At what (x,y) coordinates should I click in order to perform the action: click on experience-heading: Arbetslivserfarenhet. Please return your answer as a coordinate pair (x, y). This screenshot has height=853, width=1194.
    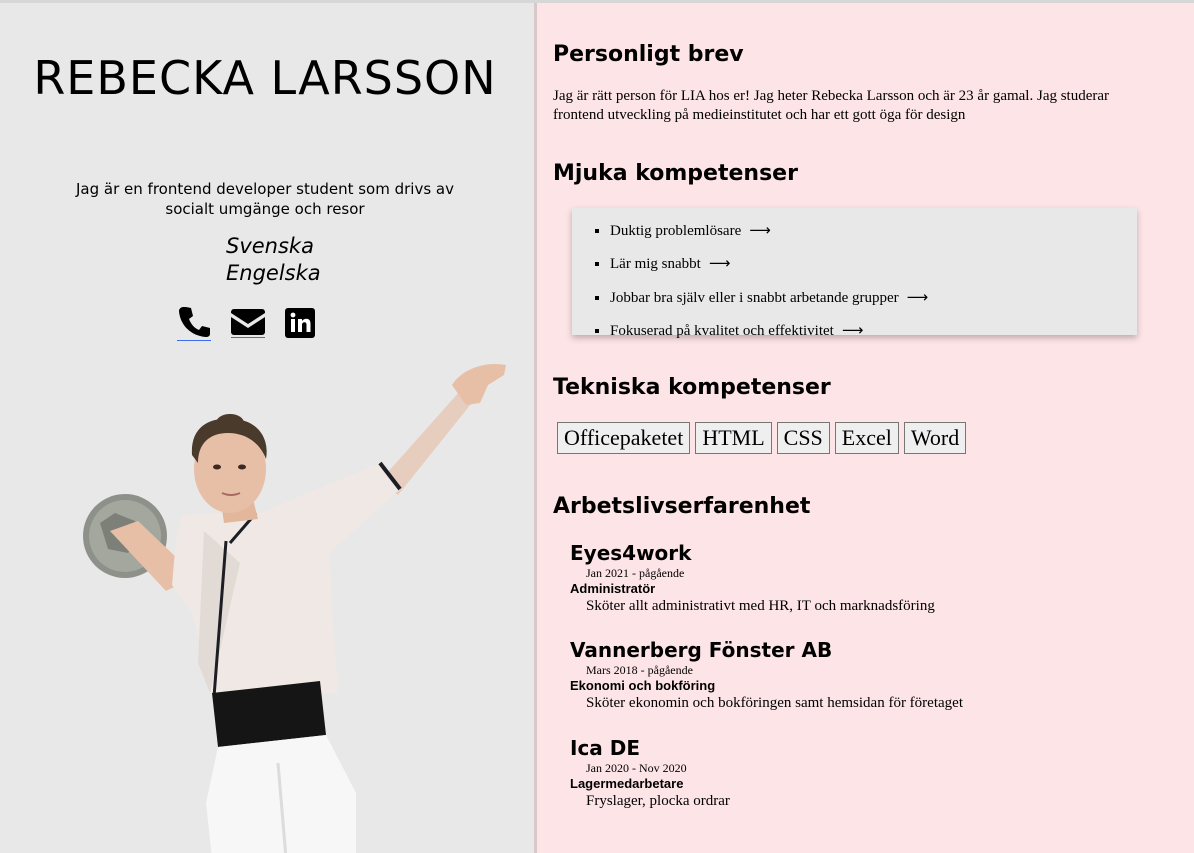
    Looking at the image, I should click on (682, 506).